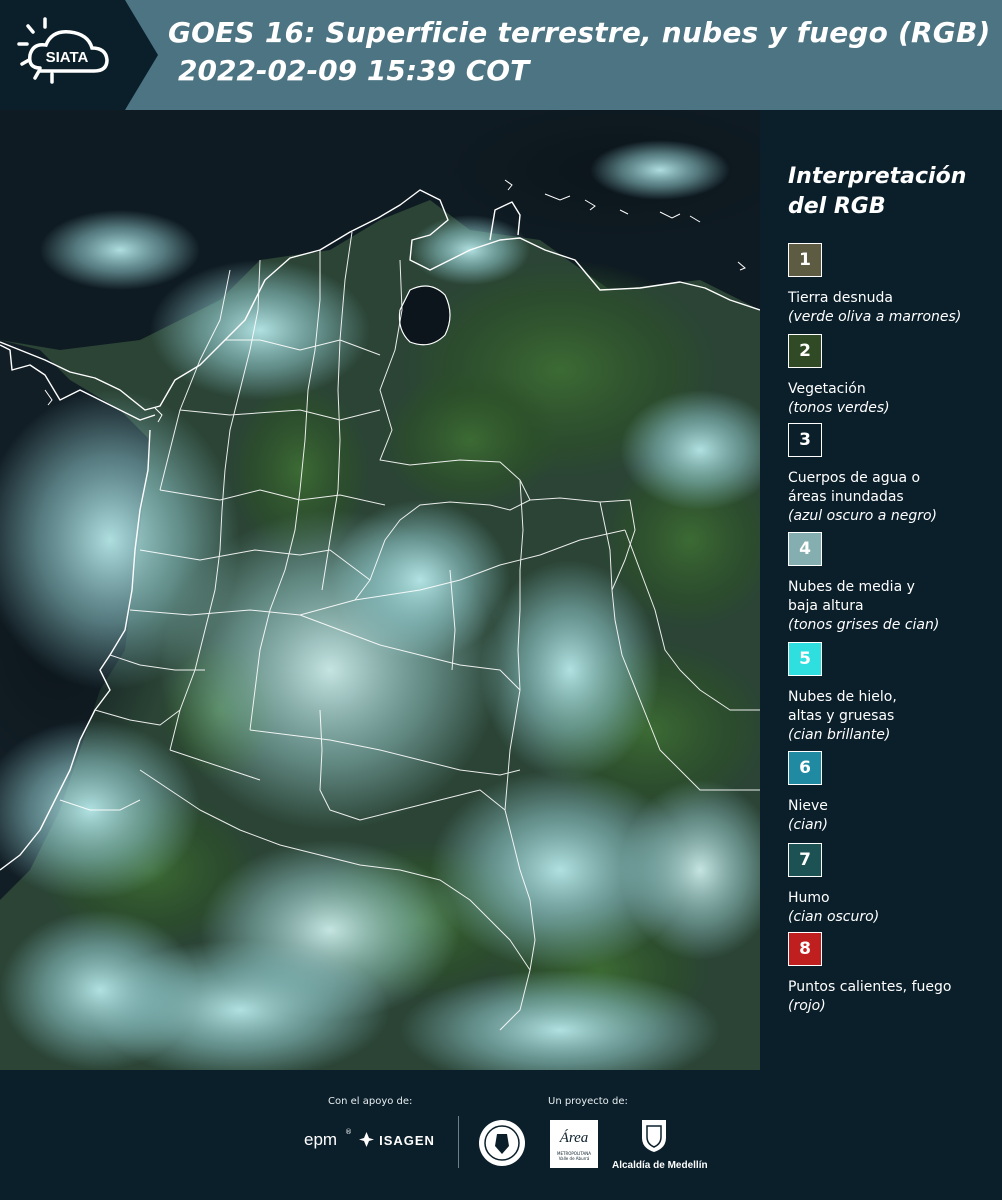 Image resolution: width=1002 pixels, height=1200 pixels. I want to click on medellin-shield-icon, so click(654, 1138).